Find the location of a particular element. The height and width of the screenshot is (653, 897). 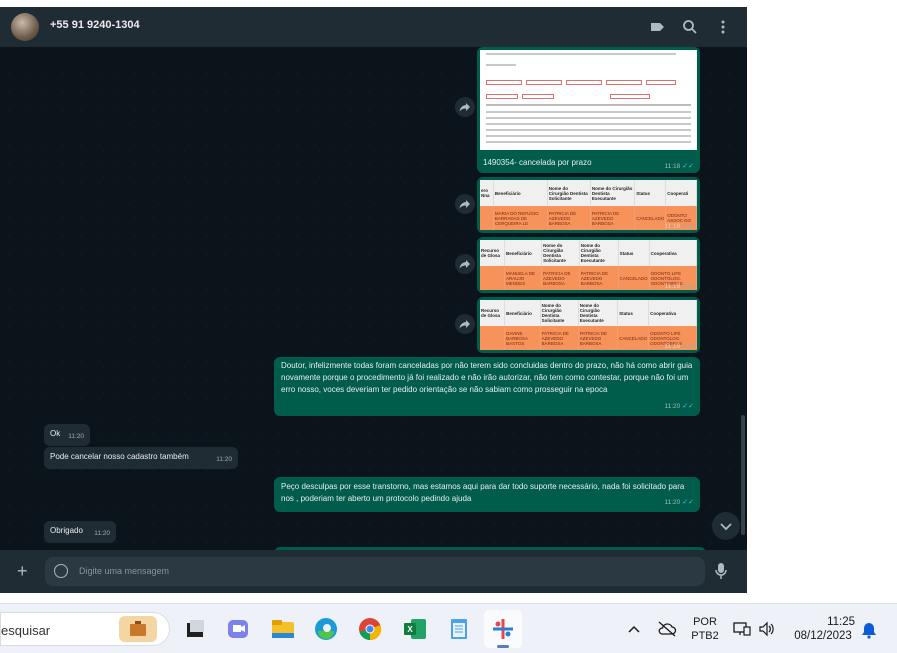

message-text: Obrigado is located at coordinates (66, 530).